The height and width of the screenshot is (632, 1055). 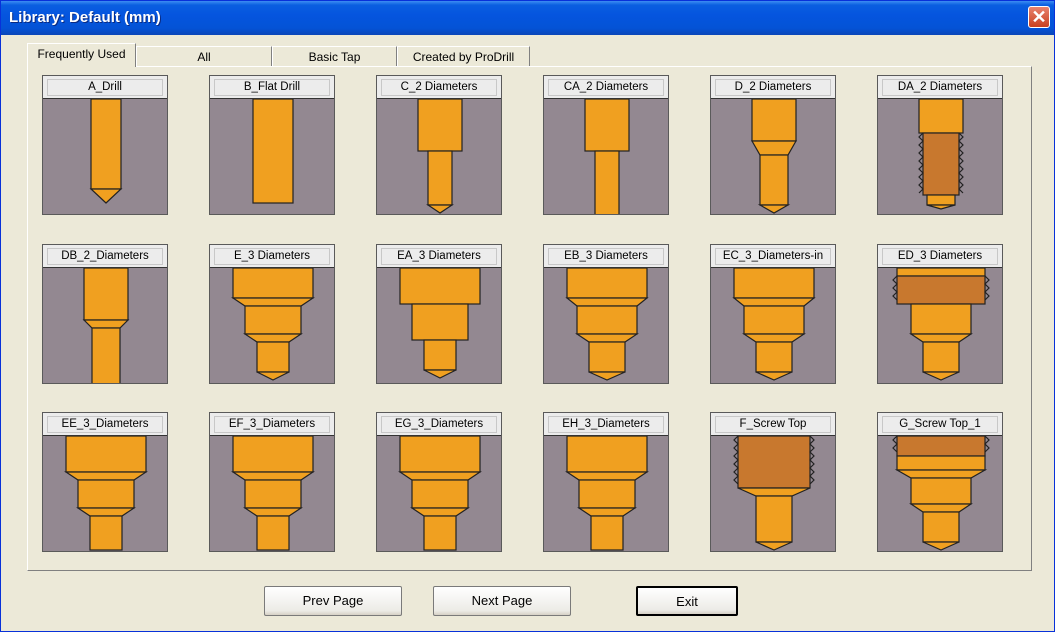 I want to click on prev-page-button: Prev Page, so click(x=333, y=601).